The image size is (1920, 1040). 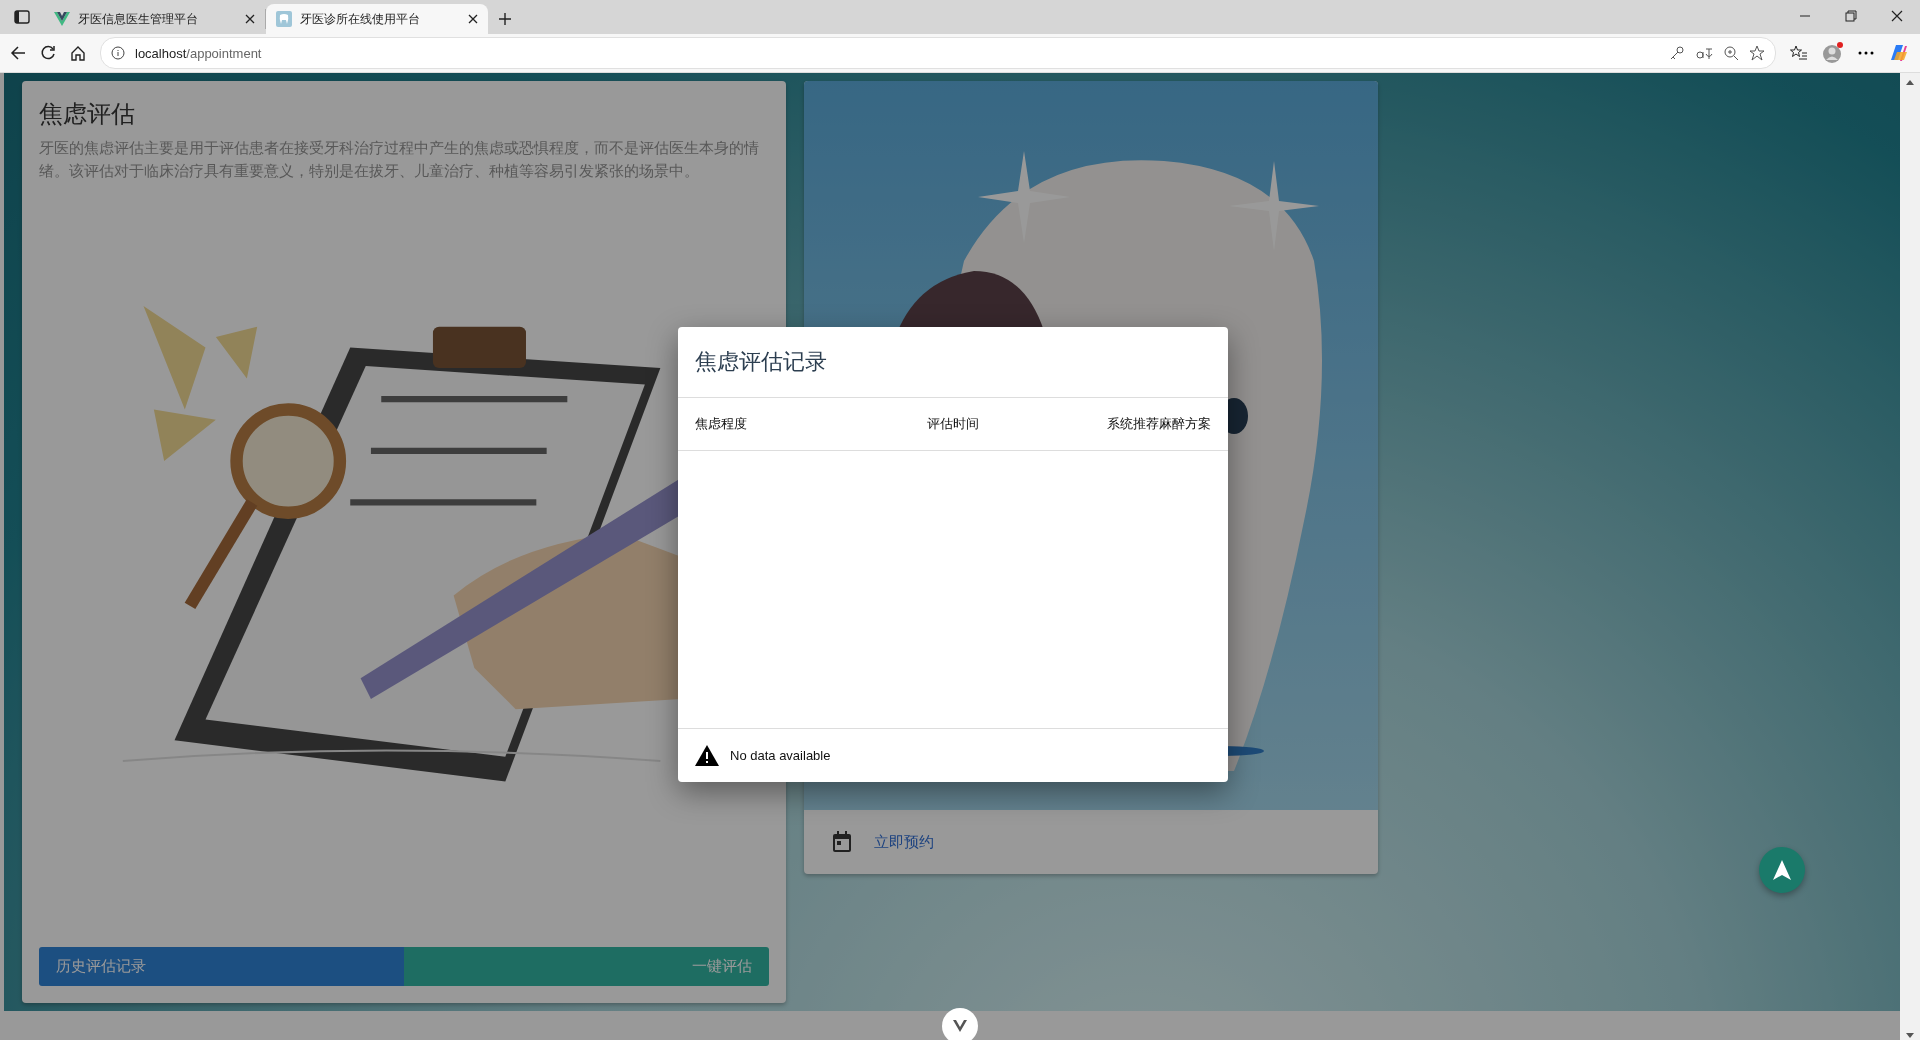 What do you see at coordinates (62, 19) in the screenshot?
I see `v-logo-icon` at bounding box center [62, 19].